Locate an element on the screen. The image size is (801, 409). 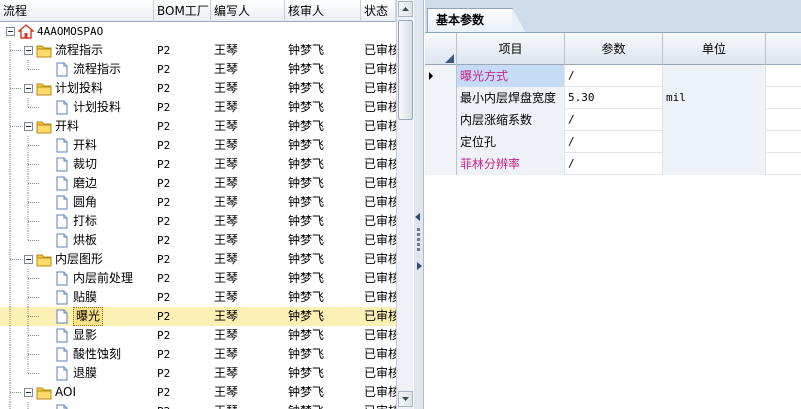
tree-row-step: 显影 P2 王琴 钟梦飞 已审核 is located at coordinates (198, 335).